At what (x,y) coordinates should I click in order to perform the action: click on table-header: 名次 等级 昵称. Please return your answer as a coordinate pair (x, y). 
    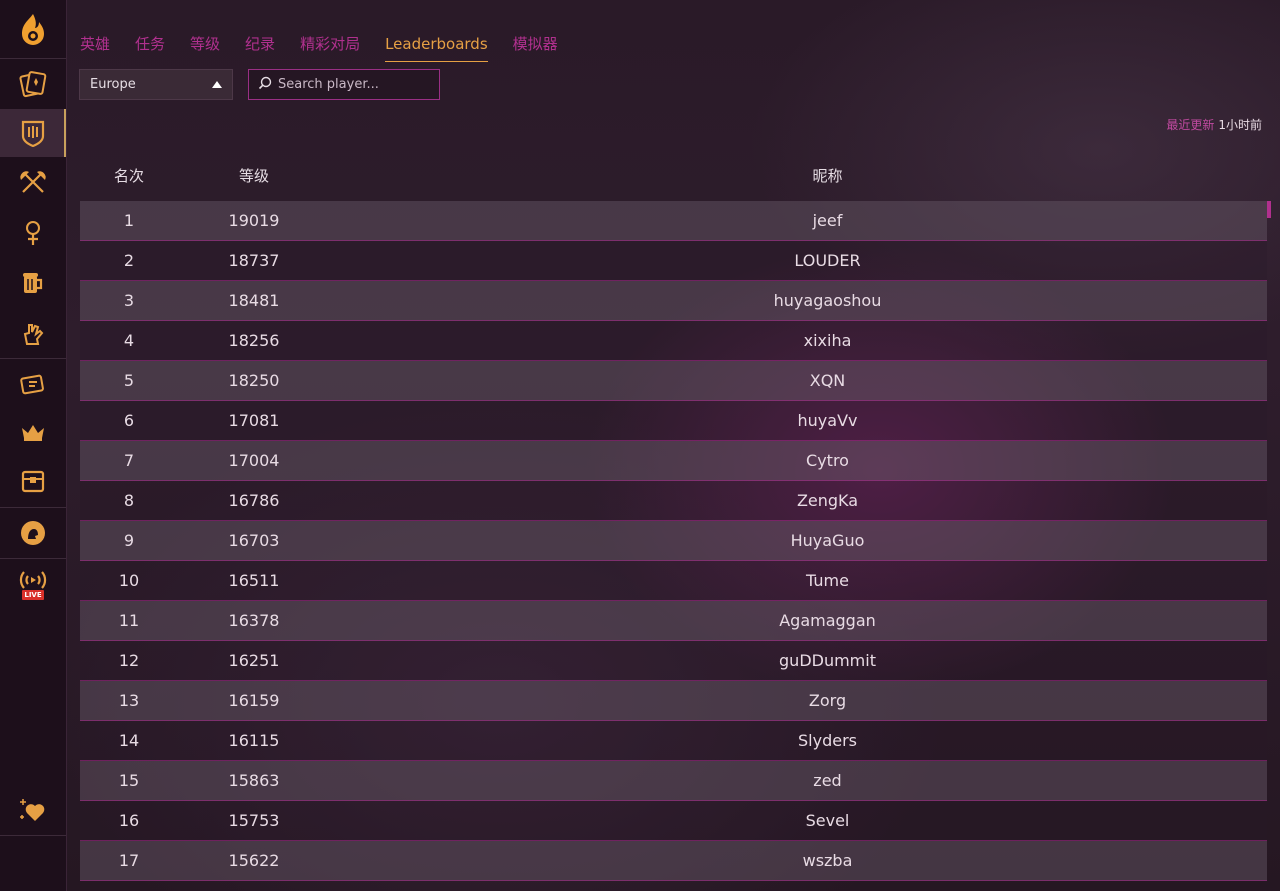
    Looking at the image, I should click on (673, 178).